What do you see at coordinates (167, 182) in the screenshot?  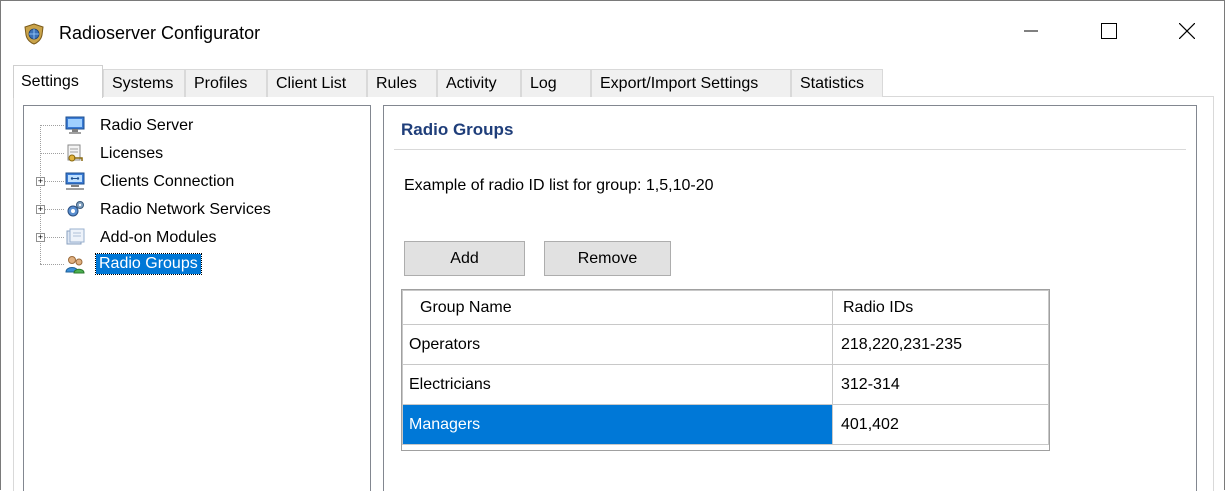 I see `tree-item-clients-connection: Clients Connection` at bounding box center [167, 182].